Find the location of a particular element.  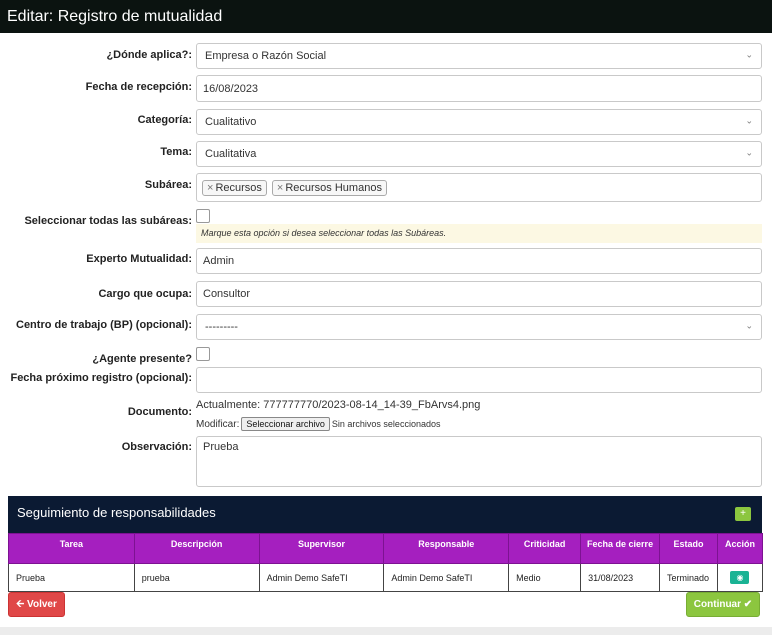

no-file-text: Sin archivos seleccionados is located at coordinates (386, 424).